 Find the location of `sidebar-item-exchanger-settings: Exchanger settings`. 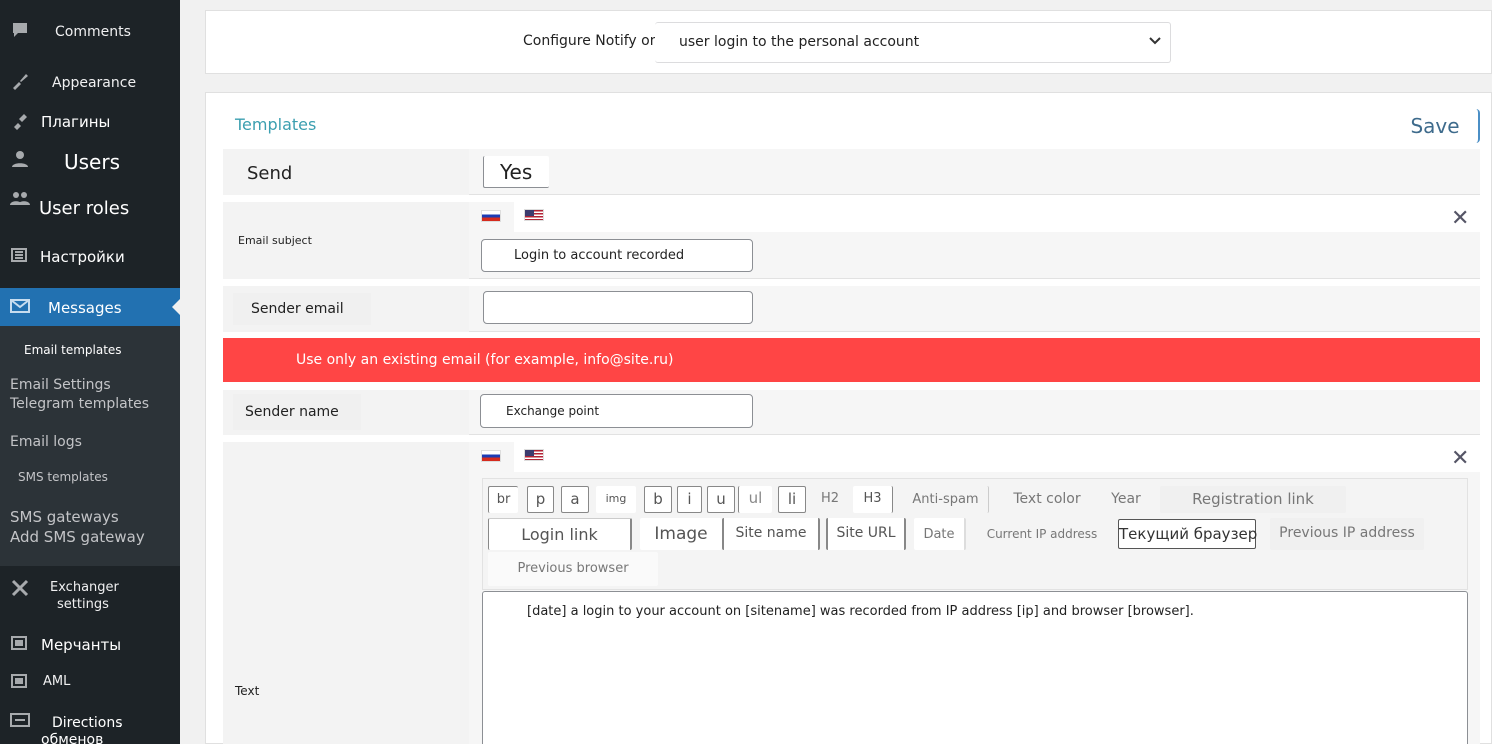

sidebar-item-exchanger-settings: Exchanger settings is located at coordinates (90, 595).